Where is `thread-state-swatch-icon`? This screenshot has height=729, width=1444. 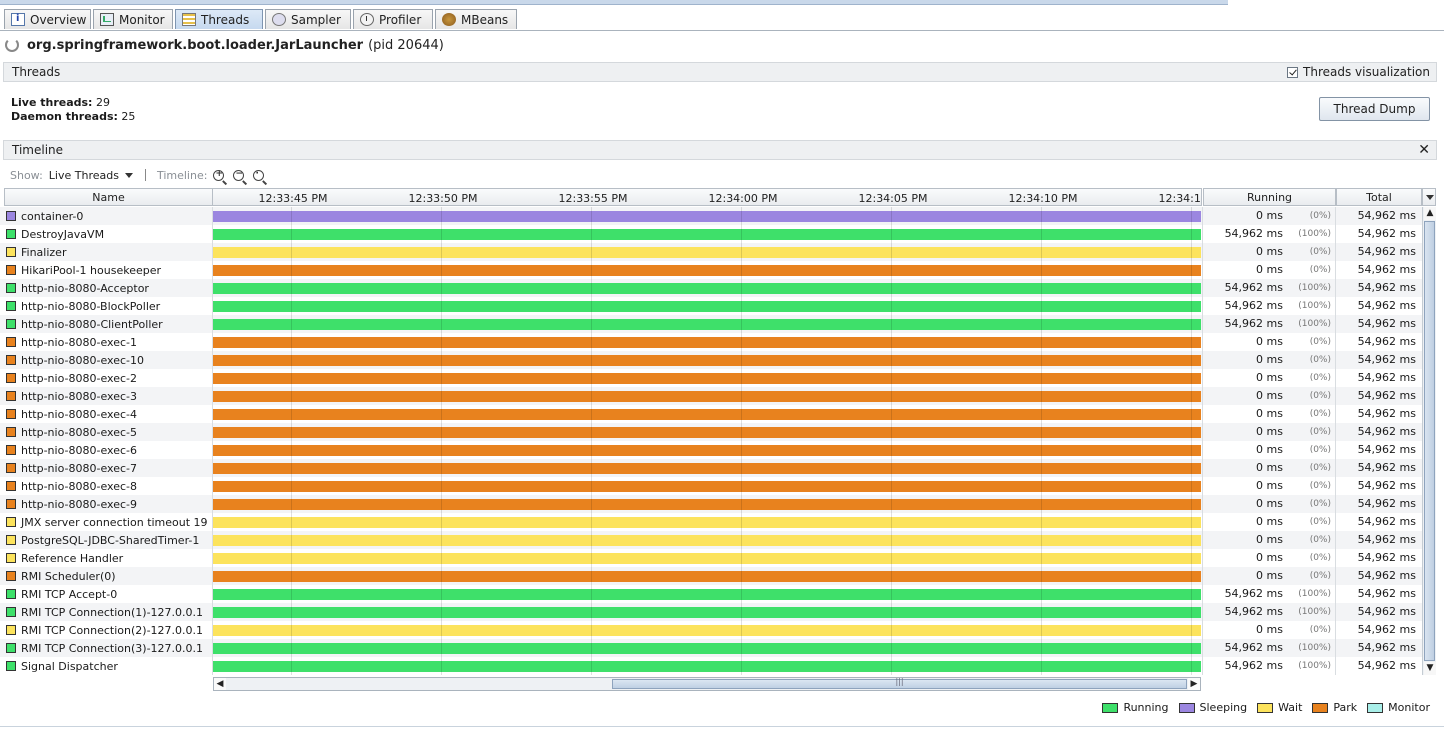 thread-state-swatch-icon is located at coordinates (11, 234).